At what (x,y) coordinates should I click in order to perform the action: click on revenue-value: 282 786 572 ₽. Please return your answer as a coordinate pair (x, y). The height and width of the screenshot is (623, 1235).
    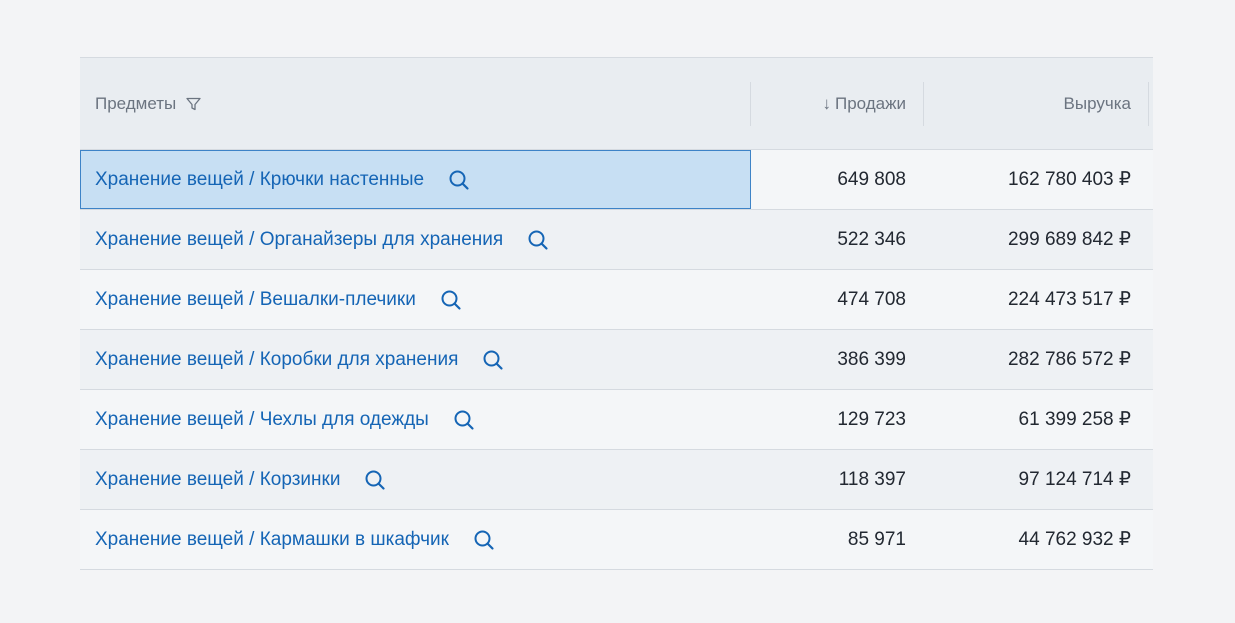
    Looking at the image, I should click on (1069, 359).